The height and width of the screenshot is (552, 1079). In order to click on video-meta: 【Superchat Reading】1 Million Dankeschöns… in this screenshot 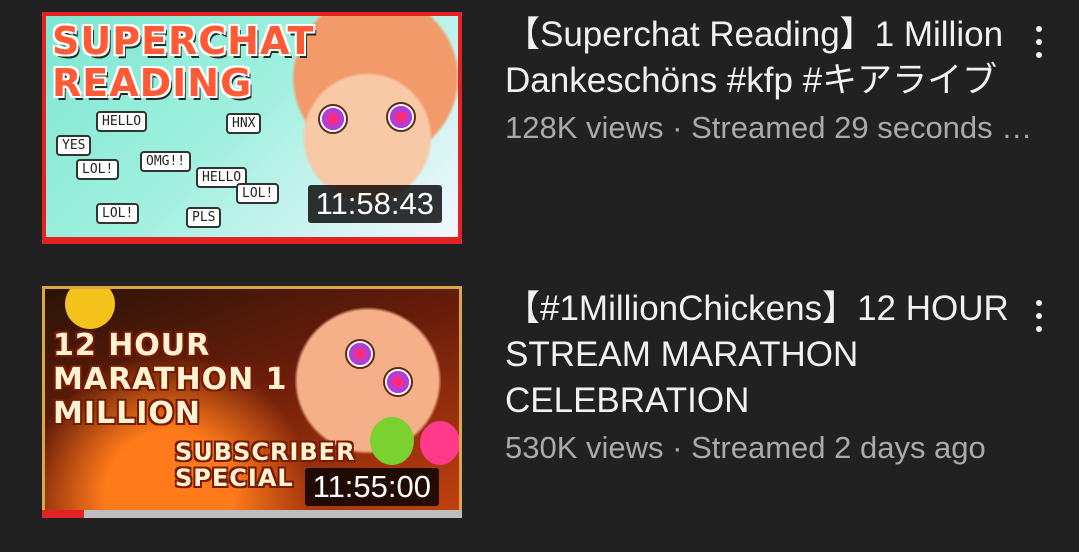, I will do `click(770, 80)`.